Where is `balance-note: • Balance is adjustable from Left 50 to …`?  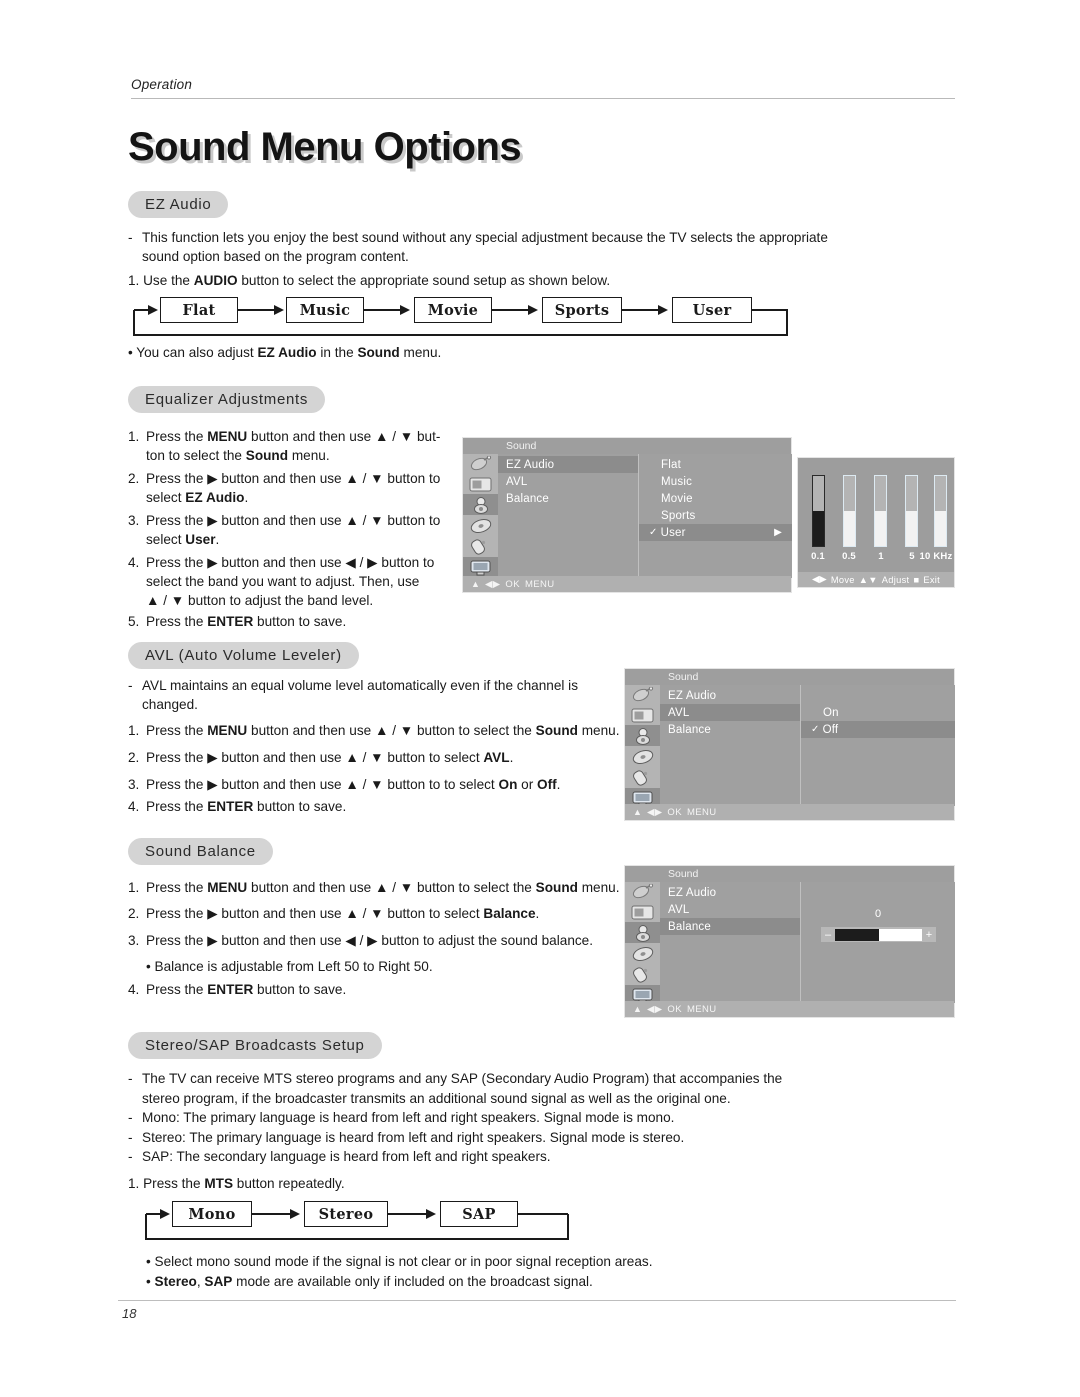 balance-note: • Balance is adjustable from Left 50 to … is located at coordinates (289, 966).